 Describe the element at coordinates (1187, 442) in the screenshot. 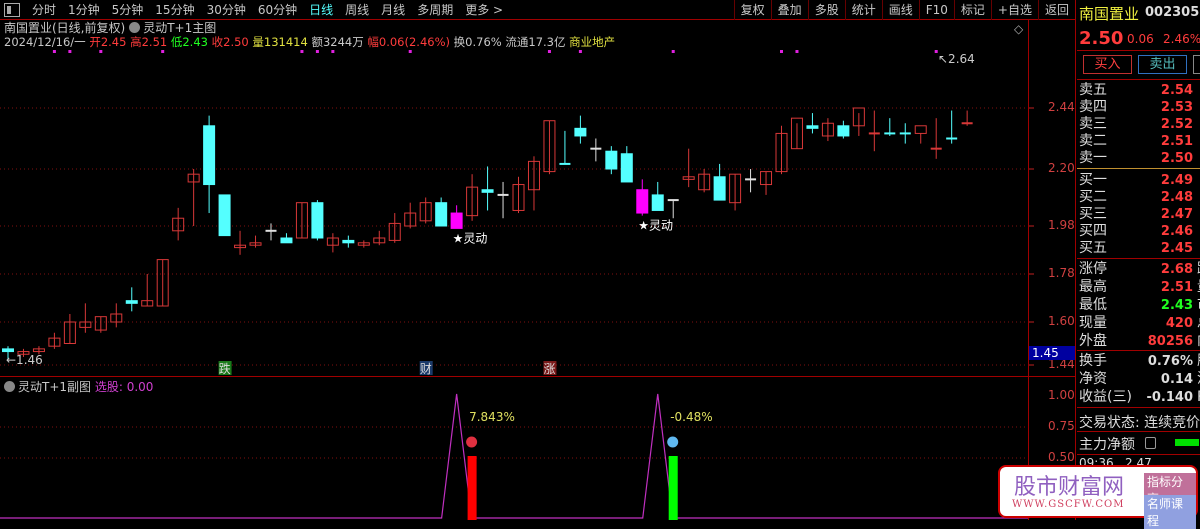

I see `net-flow-bar` at that location.